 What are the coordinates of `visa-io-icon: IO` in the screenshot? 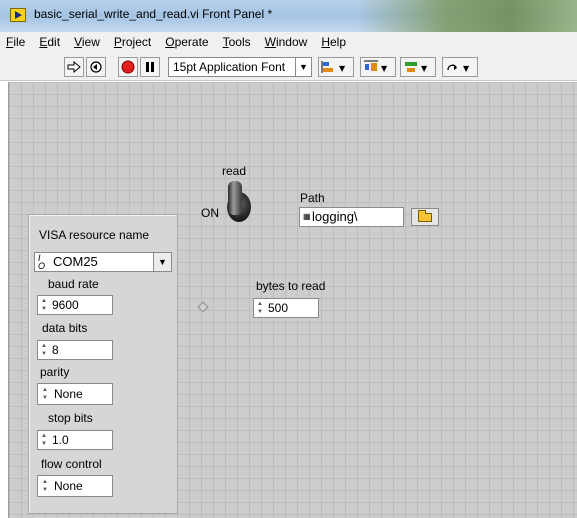 It's located at (42, 262).